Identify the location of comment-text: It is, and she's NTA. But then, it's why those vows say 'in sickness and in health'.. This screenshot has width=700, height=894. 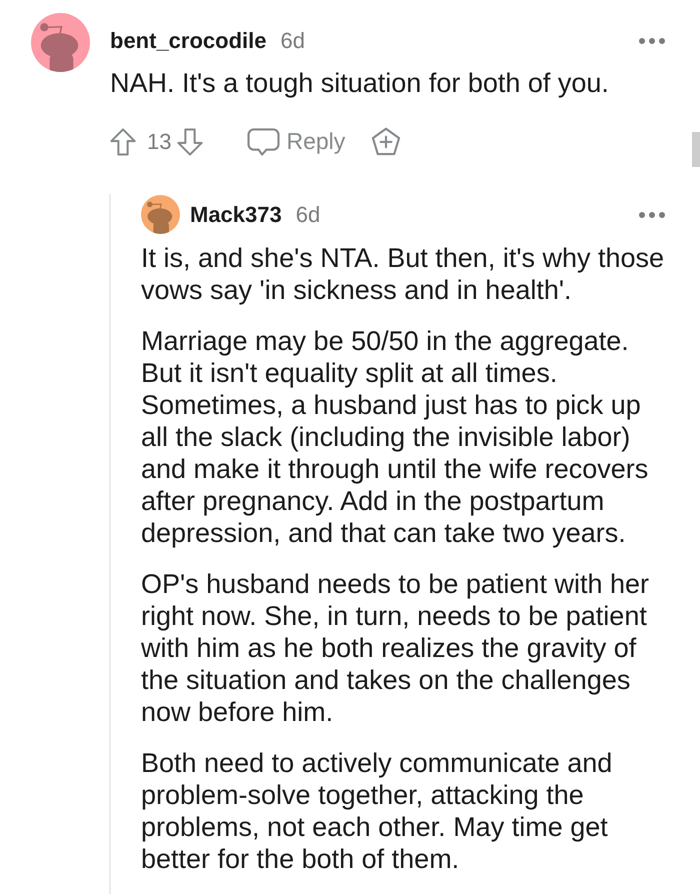
(403, 274).